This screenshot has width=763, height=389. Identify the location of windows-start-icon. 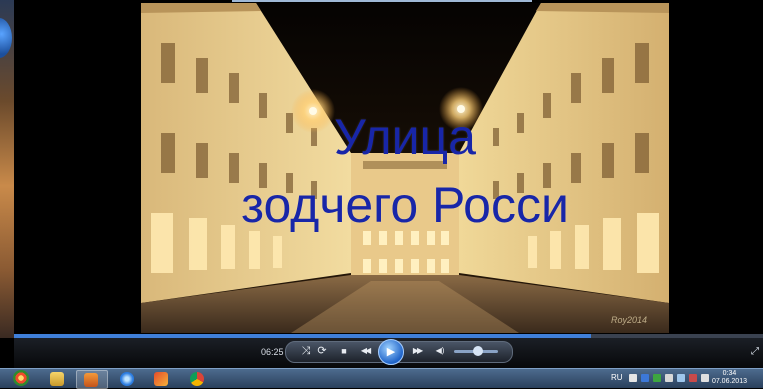
(21, 378).